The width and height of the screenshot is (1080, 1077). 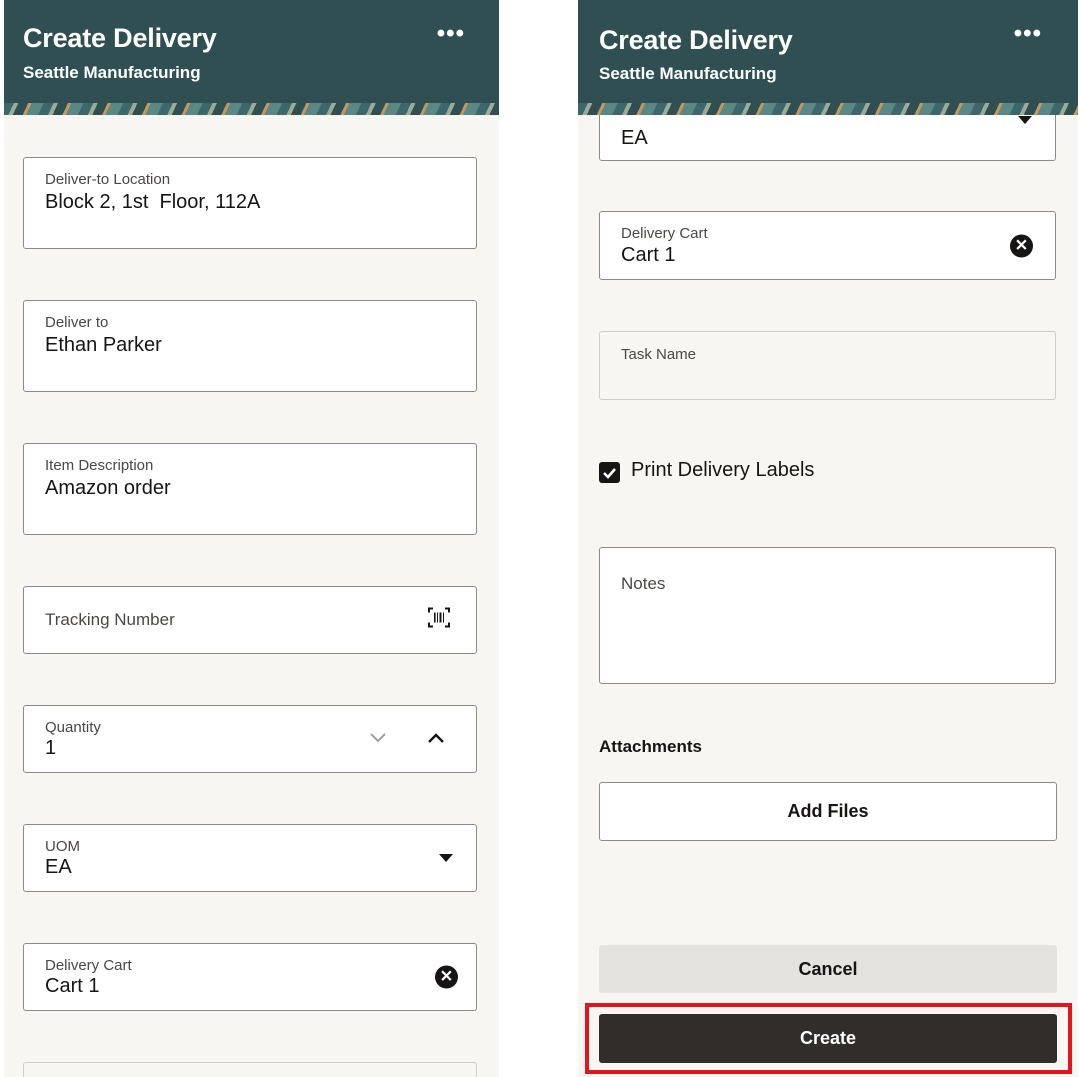 What do you see at coordinates (108, 488) in the screenshot?
I see `item-description-value: Amazon order` at bounding box center [108, 488].